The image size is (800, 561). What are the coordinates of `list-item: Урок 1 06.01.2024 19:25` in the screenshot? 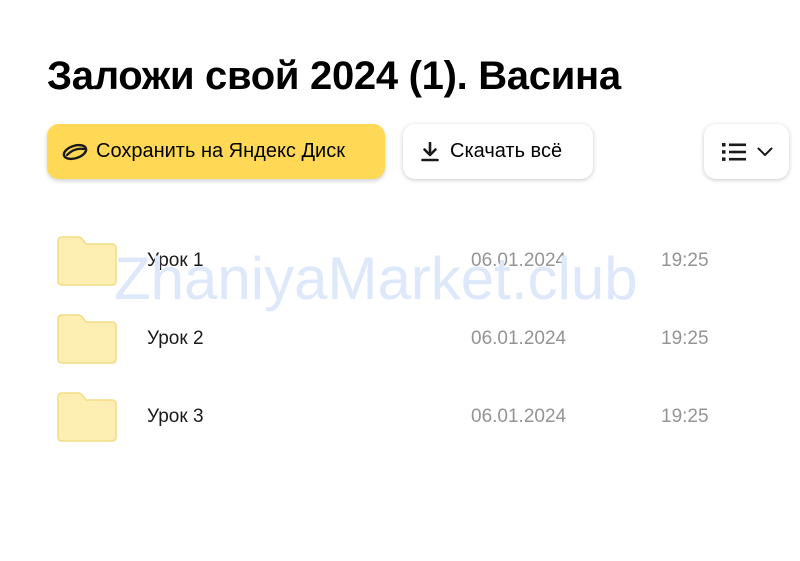 It's located at (390, 260).